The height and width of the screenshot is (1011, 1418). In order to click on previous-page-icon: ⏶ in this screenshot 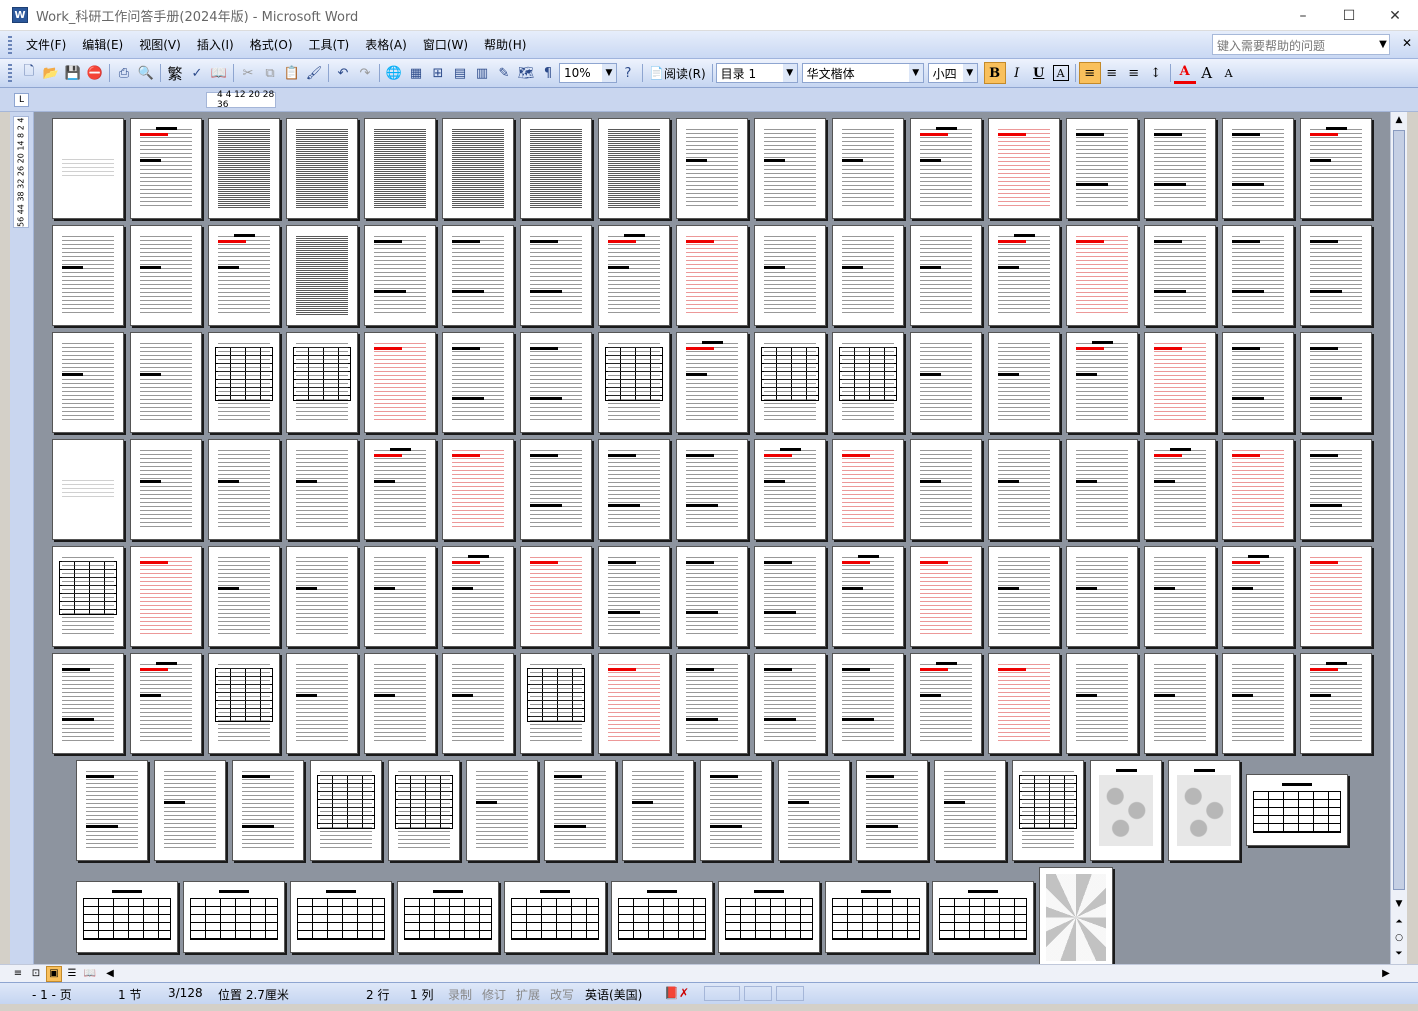, I will do `click(1399, 922)`.